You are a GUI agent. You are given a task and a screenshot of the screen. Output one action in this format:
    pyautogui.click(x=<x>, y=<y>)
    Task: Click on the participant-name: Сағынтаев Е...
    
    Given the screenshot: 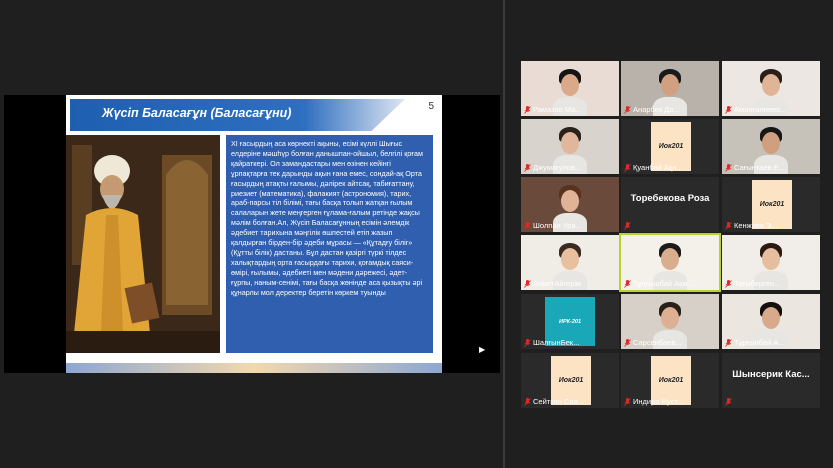 What is the action you would take?
    pyautogui.click(x=759, y=167)
    